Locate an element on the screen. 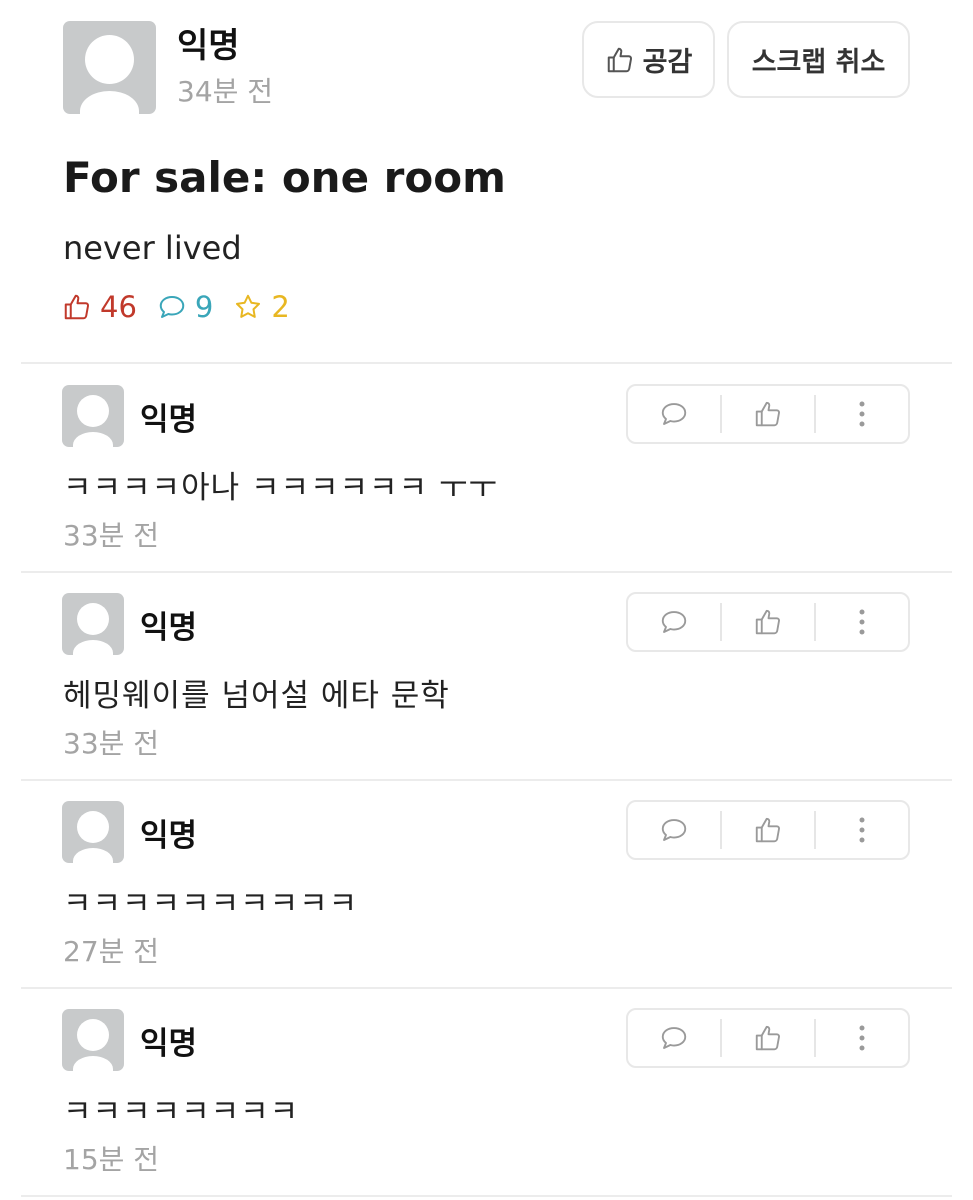 The width and height of the screenshot is (973, 1200). scrap-cancel-label: 스크랩 취소 is located at coordinates (818, 62).